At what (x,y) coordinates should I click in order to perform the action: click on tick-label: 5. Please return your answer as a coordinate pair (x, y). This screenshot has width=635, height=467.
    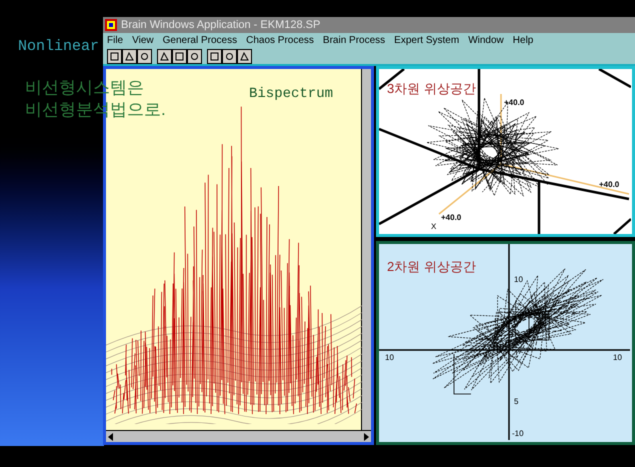
    Looking at the image, I should click on (516, 402).